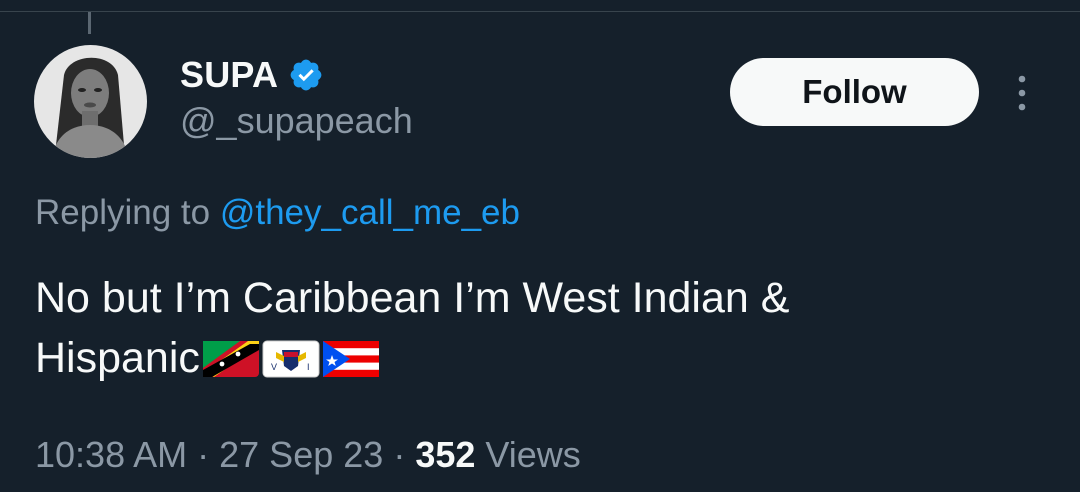 The image size is (1080, 492). I want to click on thread-connector-line, so click(89, 23).